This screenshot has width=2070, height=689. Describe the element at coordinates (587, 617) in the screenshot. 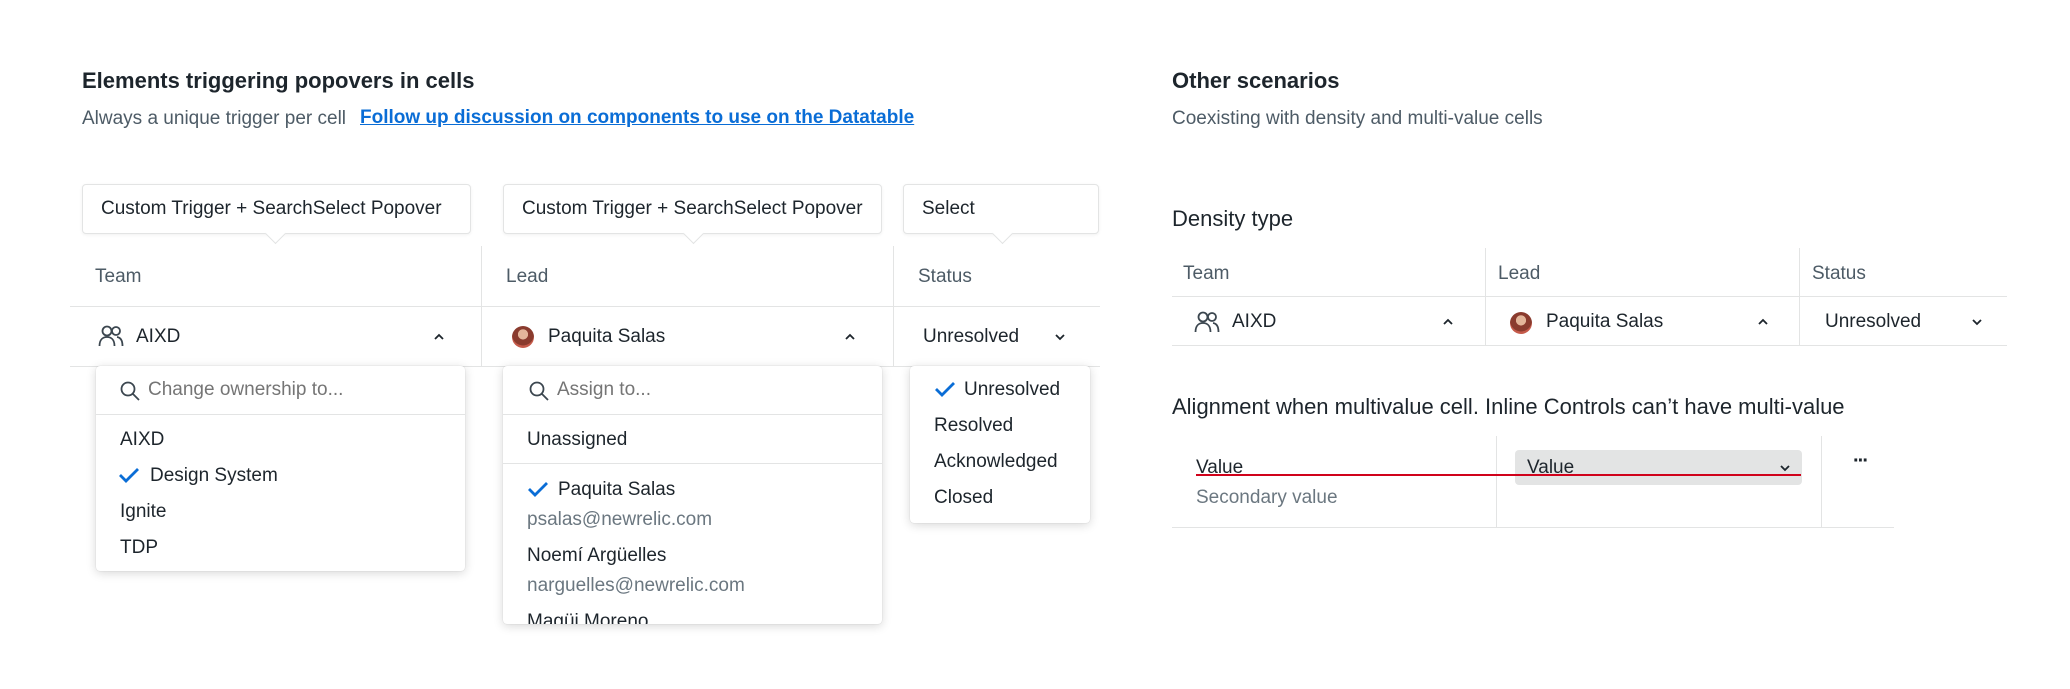

I see `person-name: Magüi Moreno` at that location.